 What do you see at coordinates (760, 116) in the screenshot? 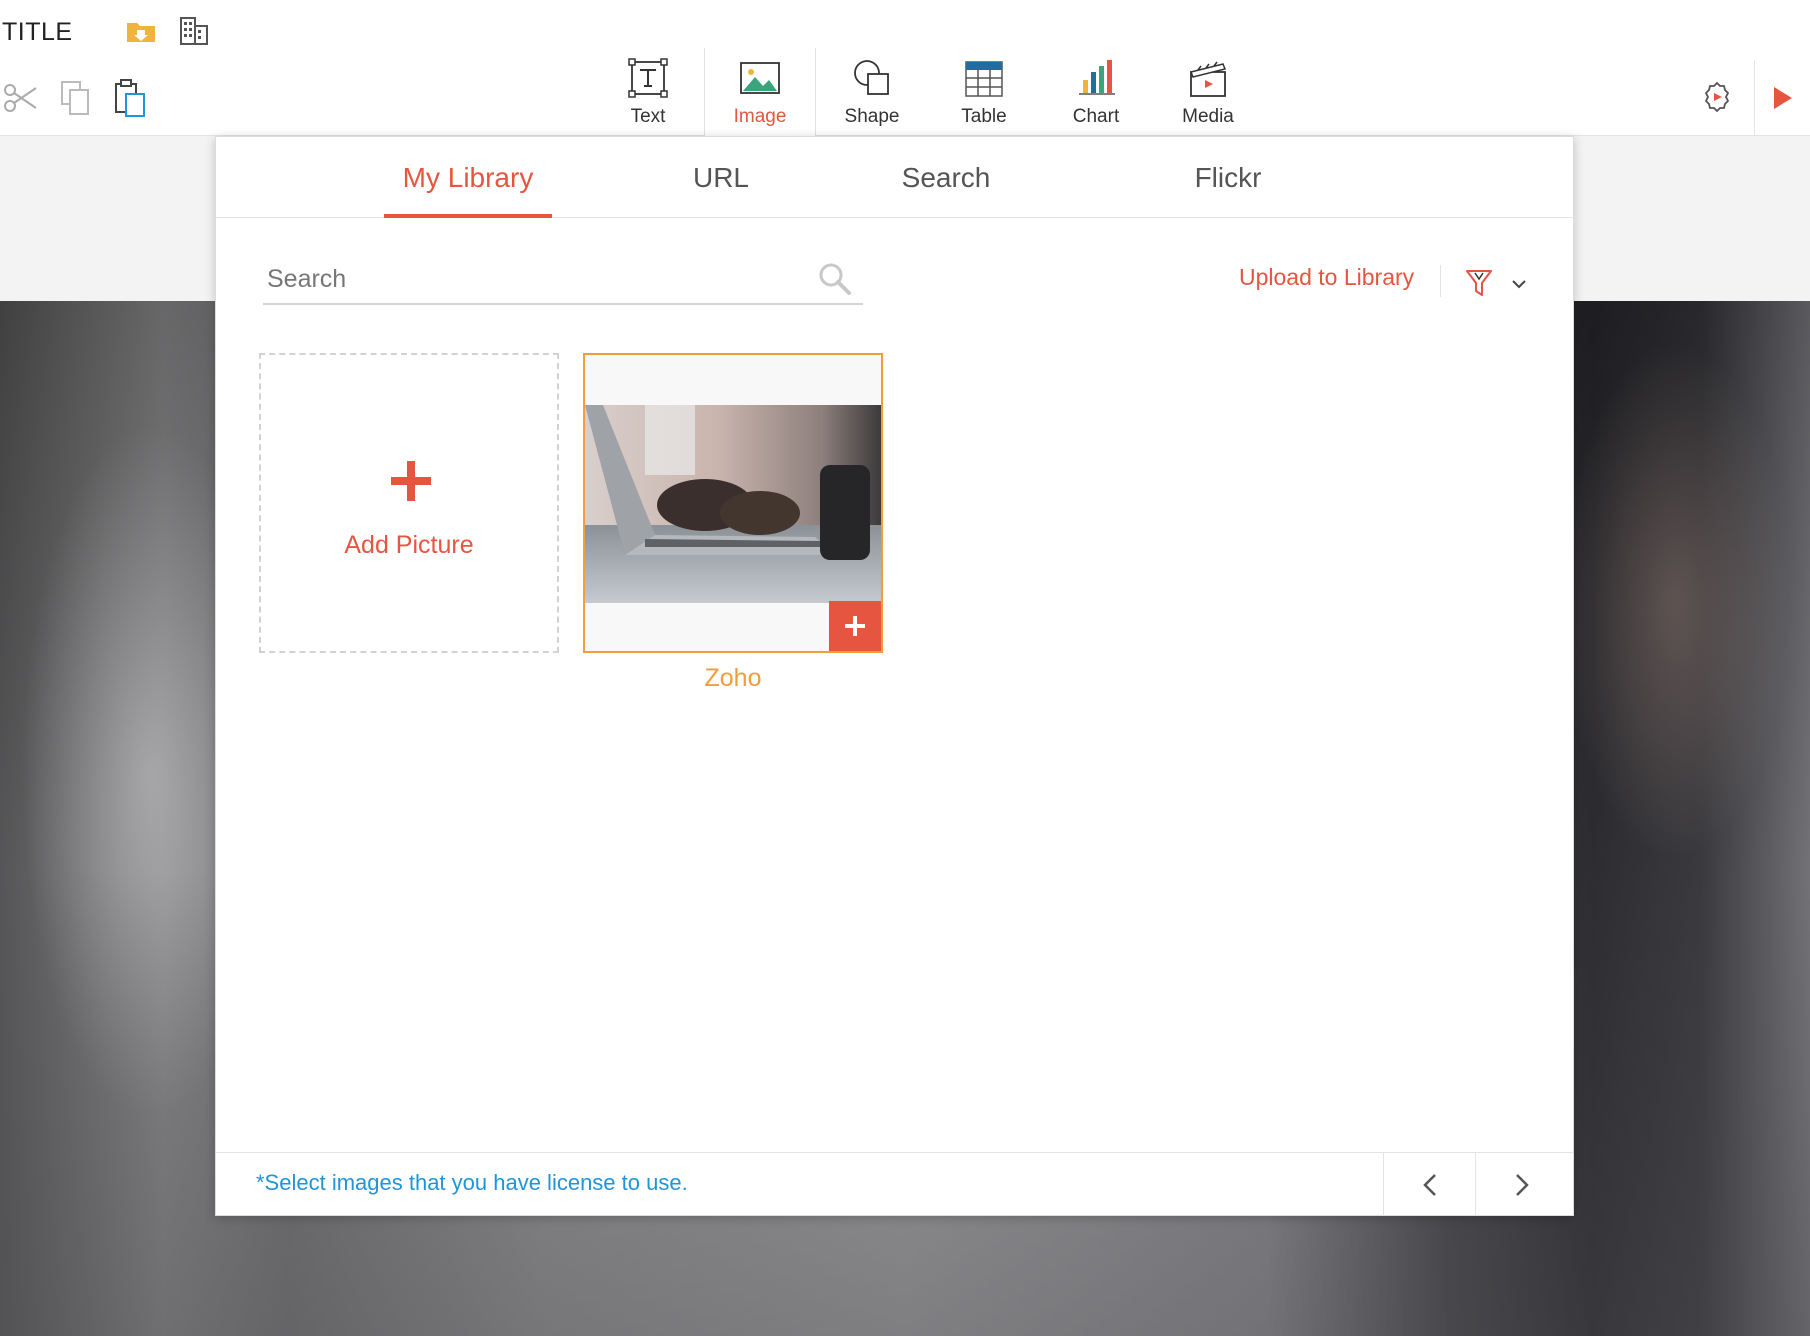
I see `insert-image-label: Image` at bounding box center [760, 116].